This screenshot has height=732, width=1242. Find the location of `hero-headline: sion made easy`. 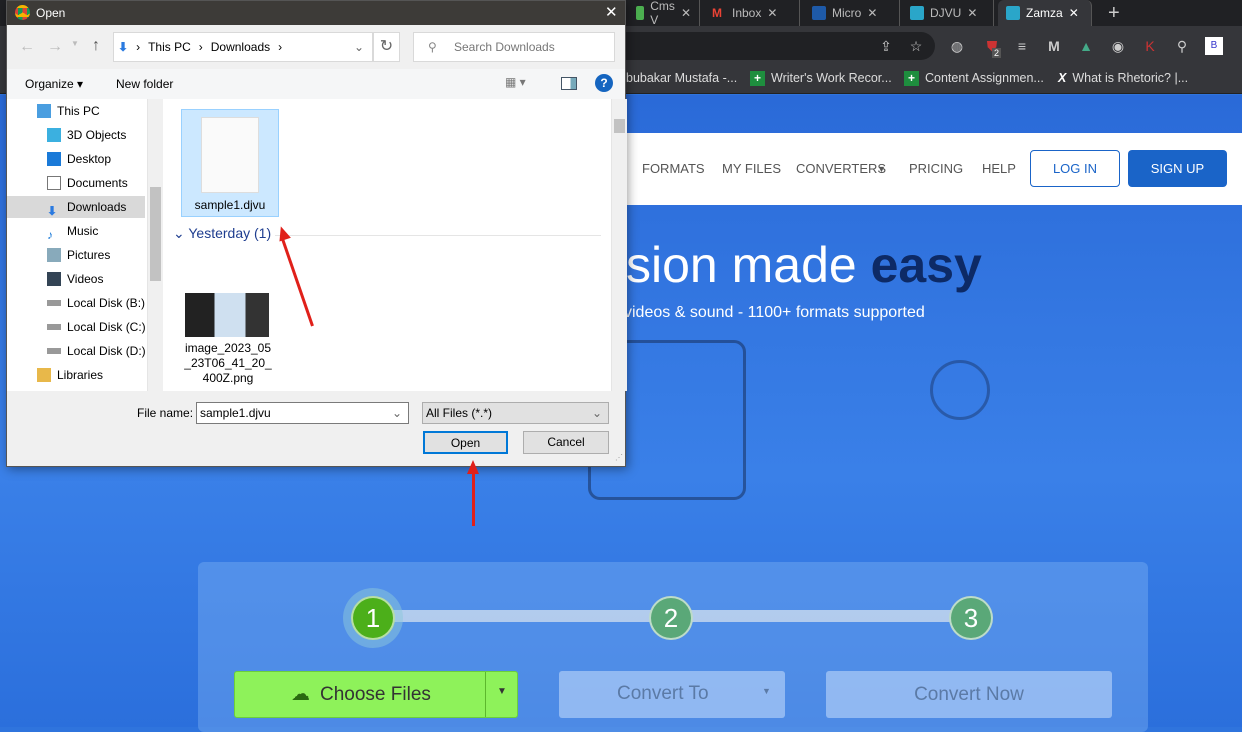

hero-headline: sion made easy is located at coordinates (804, 265).